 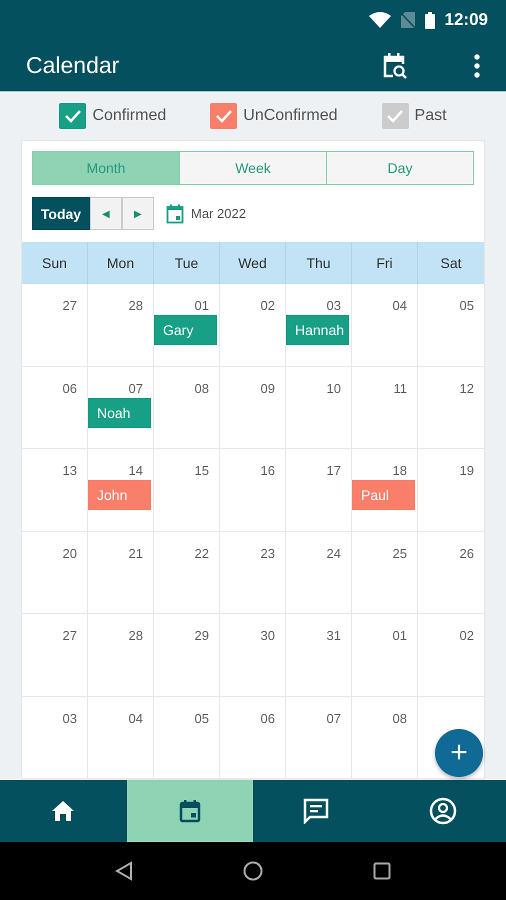 I want to click on event-chip: Paul, so click(x=383, y=495).